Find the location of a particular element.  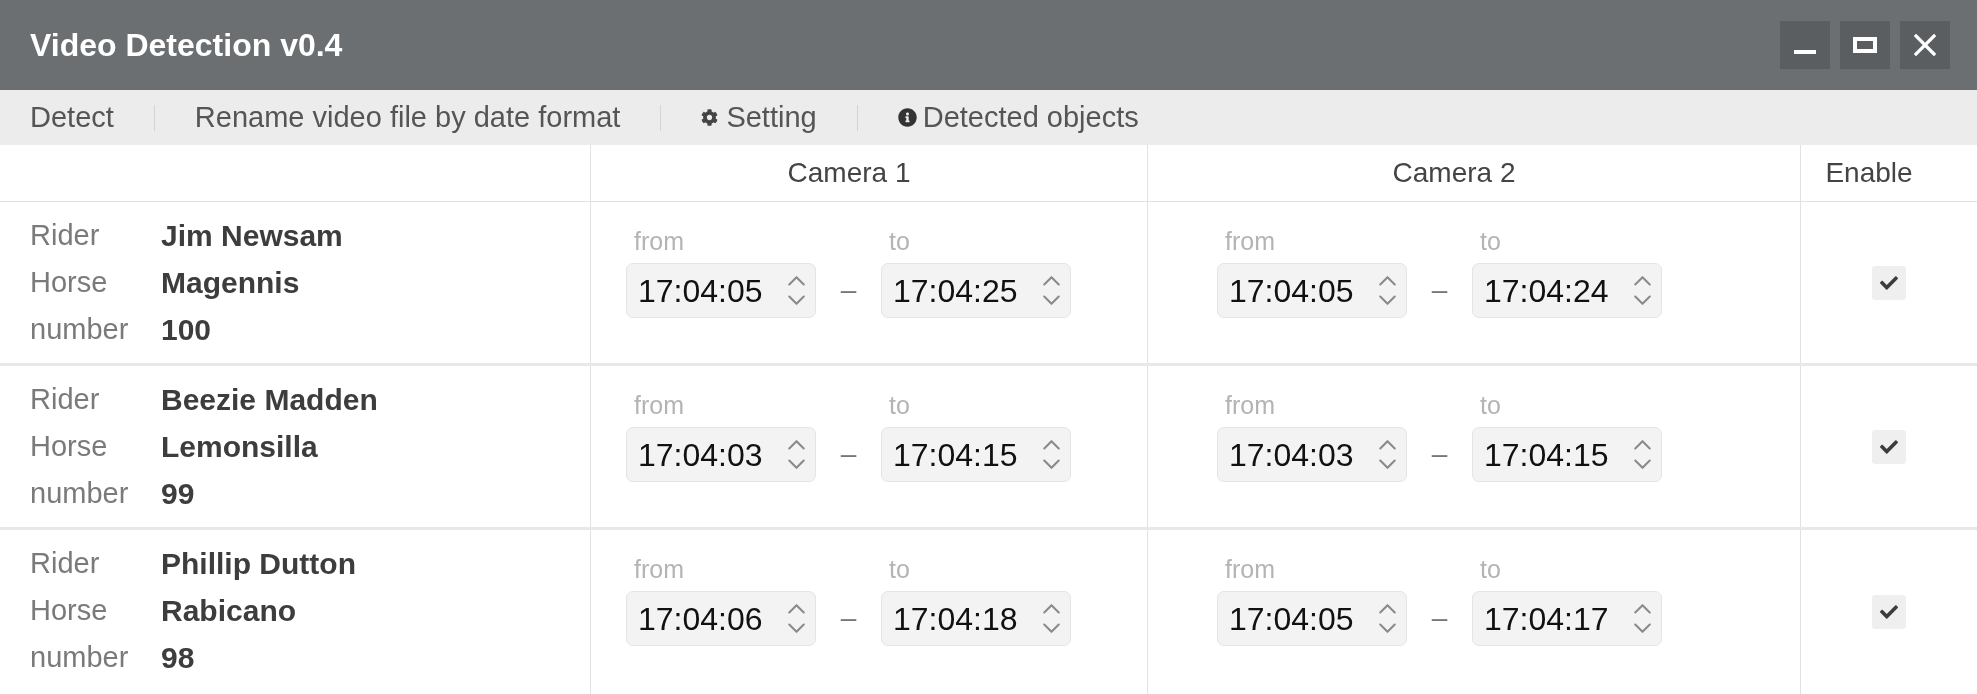

detail-value: 100 is located at coordinates (187, 330).